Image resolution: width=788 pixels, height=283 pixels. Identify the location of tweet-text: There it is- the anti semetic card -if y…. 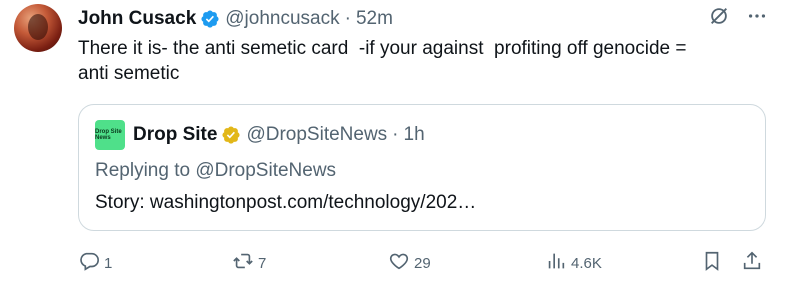
(382, 61).